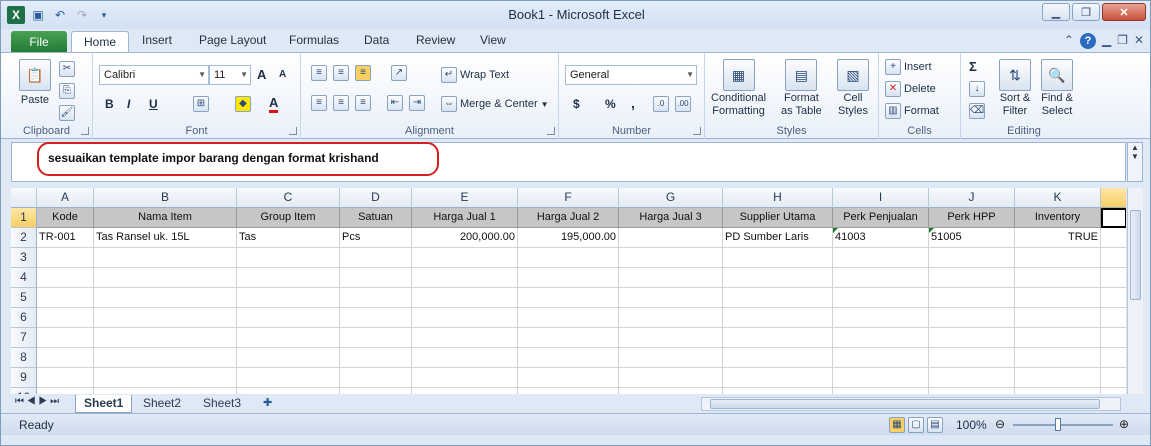  Describe the element at coordinates (232, 40) in the screenshot. I see `tab-page-layout: Page Layout` at that location.